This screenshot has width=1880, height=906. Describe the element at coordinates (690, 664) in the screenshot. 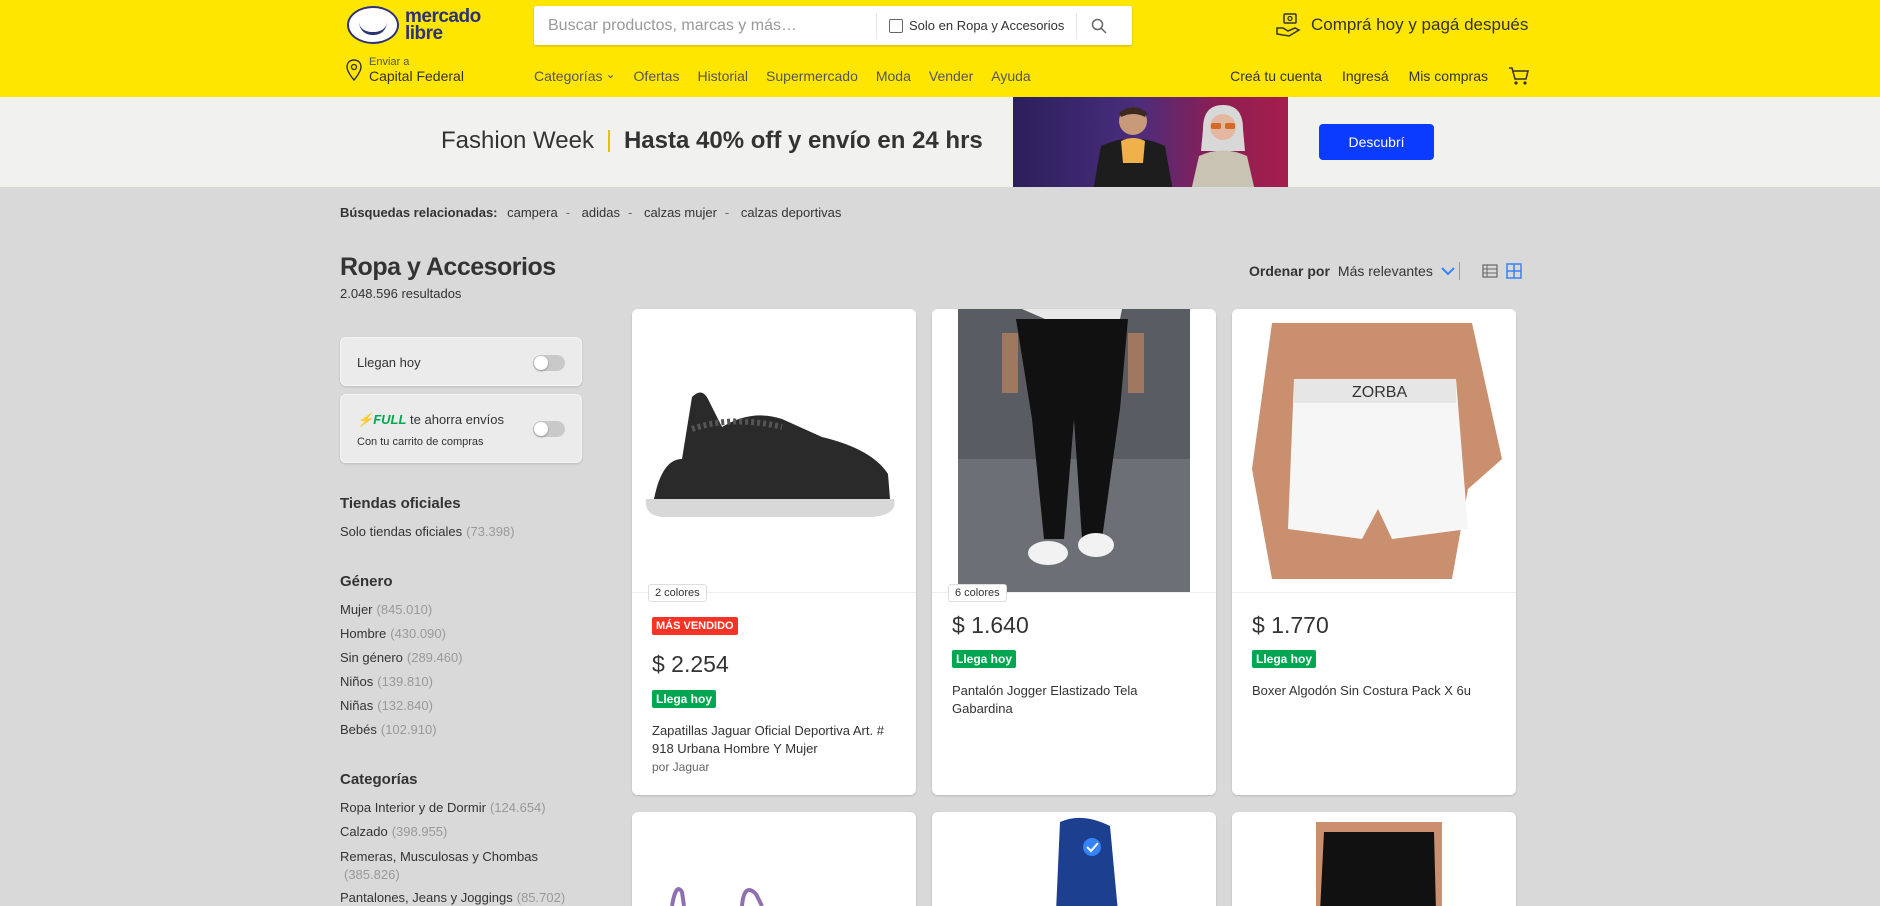

I see `product-price: $ 2.254` at that location.